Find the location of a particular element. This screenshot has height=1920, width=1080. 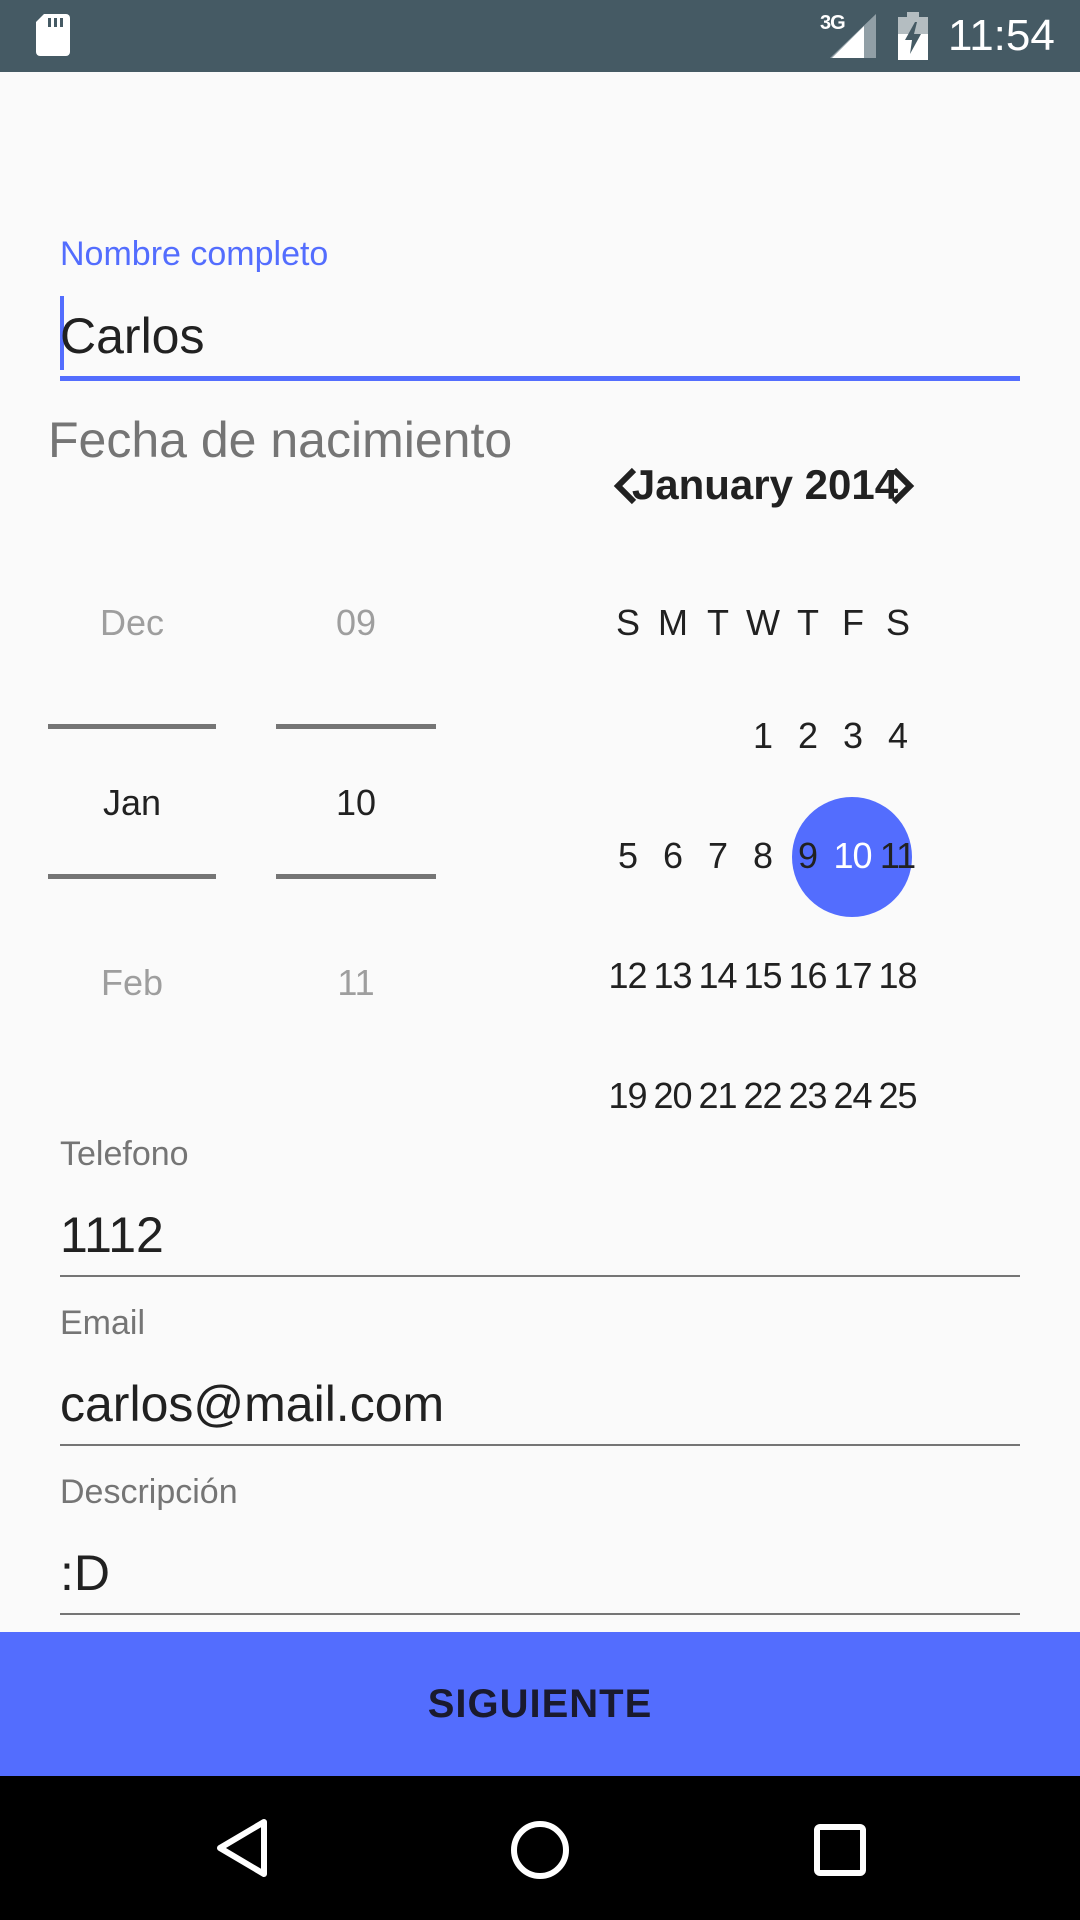

calendar-day: 8 is located at coordinates (762, 856).